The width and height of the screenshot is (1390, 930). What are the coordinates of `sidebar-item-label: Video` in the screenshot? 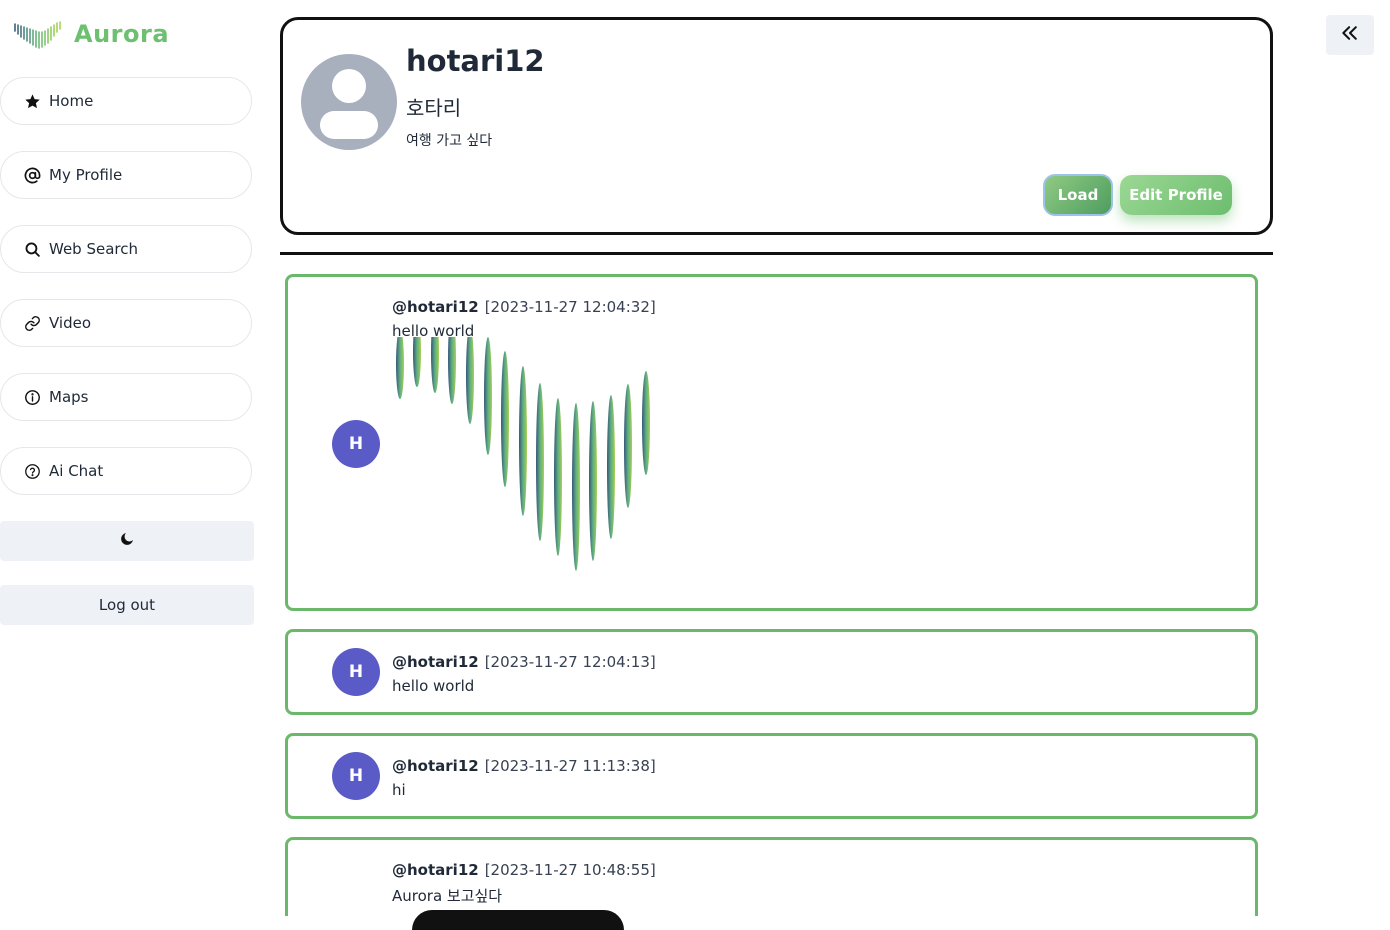 It's located at (70, 323).